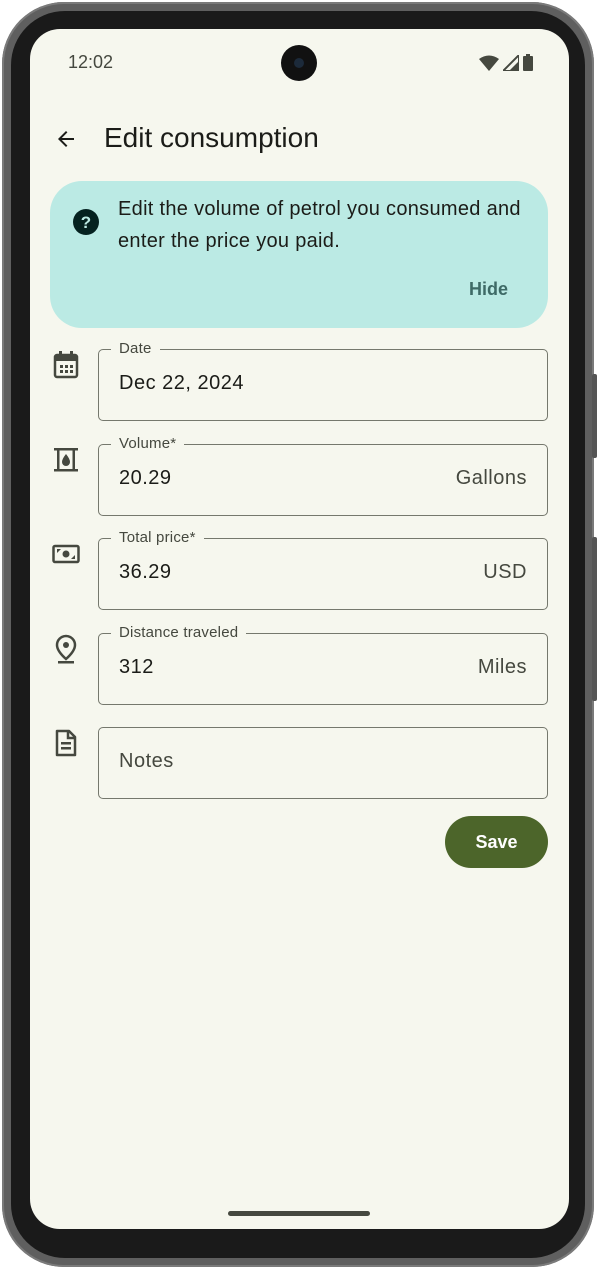 The image size is (600, 1271). What do you see at coordinates (488, 289) in the screenshot?
I see `hide-button: Hide` at bounding box center [488, 289].